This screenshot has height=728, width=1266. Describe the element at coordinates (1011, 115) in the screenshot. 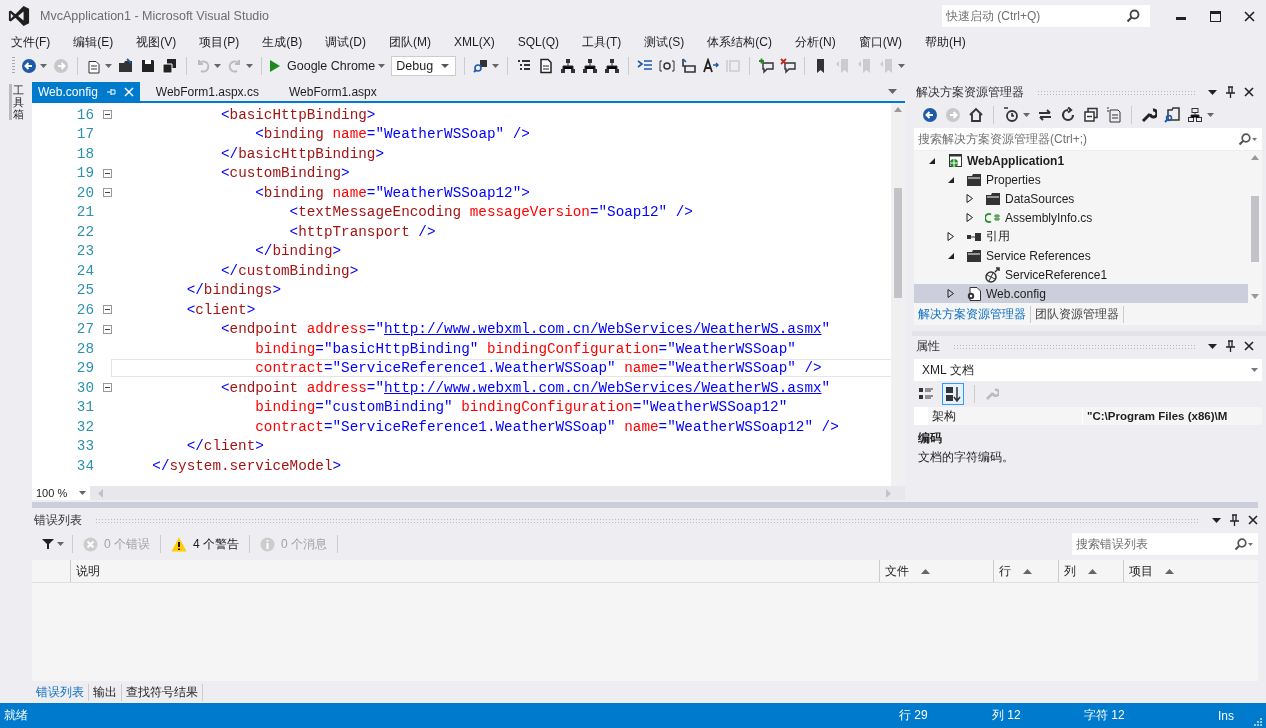

I see `history-icon` at that location.